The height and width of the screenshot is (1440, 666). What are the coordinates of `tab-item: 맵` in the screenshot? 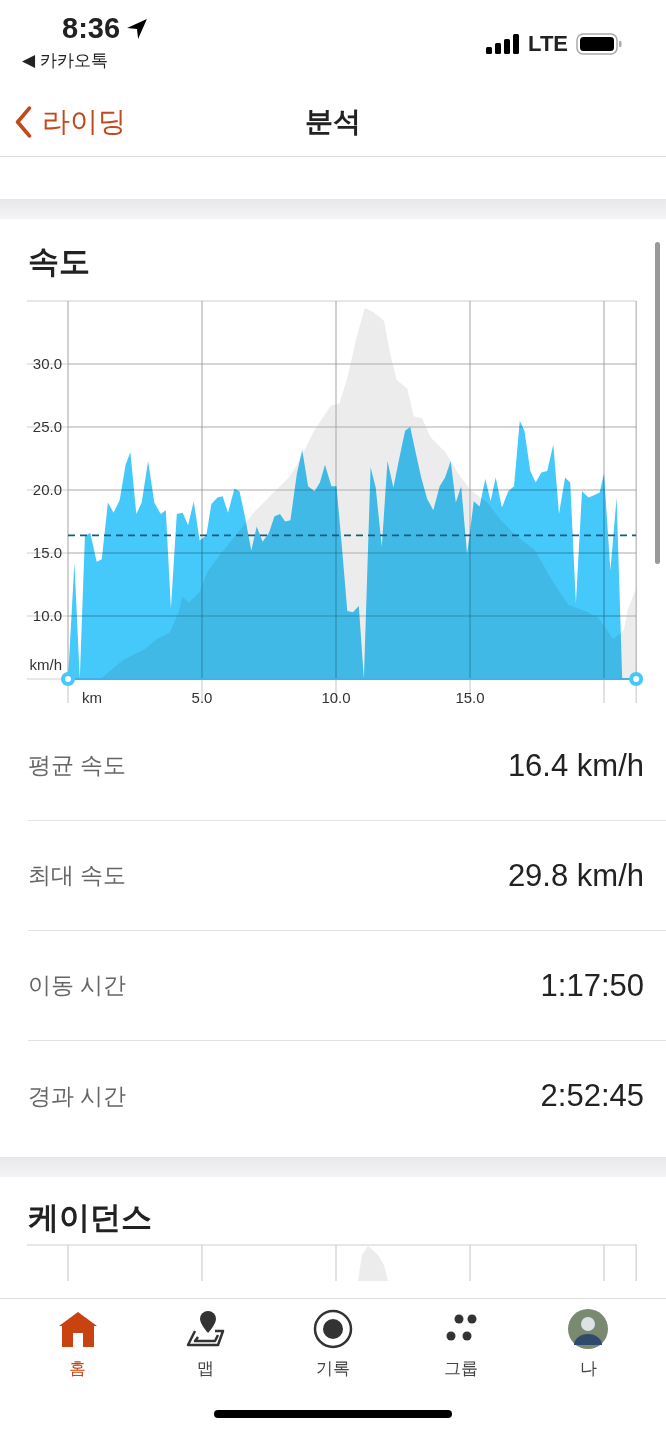 It's located at (205, 1344).